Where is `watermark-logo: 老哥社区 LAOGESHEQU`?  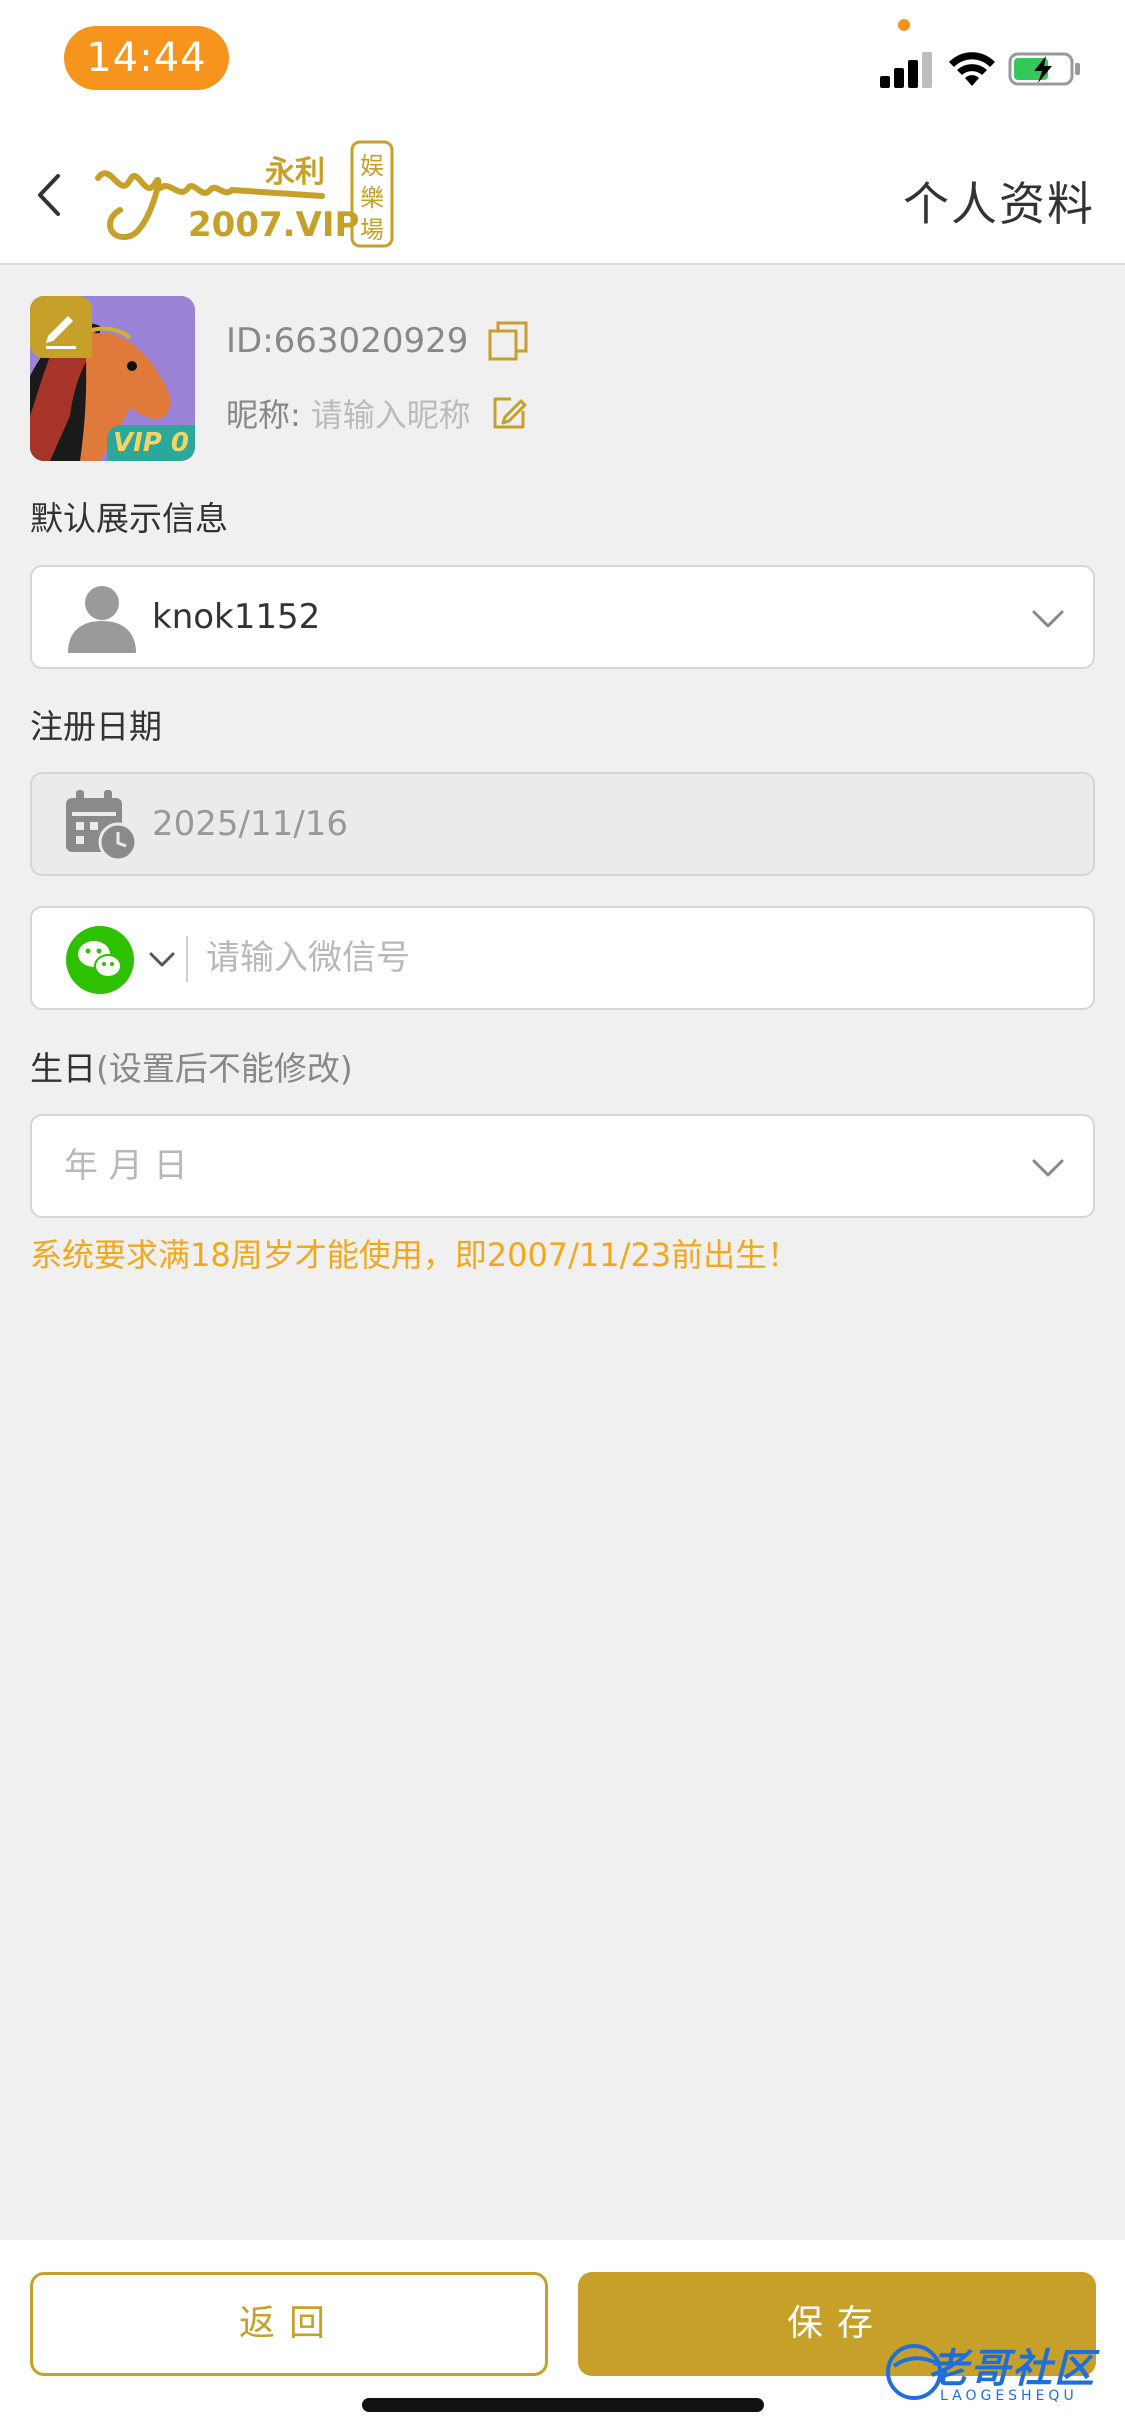 watermark-logo: 老哥社区 LAOGESHEQU is located at coordinates (999, 2374).